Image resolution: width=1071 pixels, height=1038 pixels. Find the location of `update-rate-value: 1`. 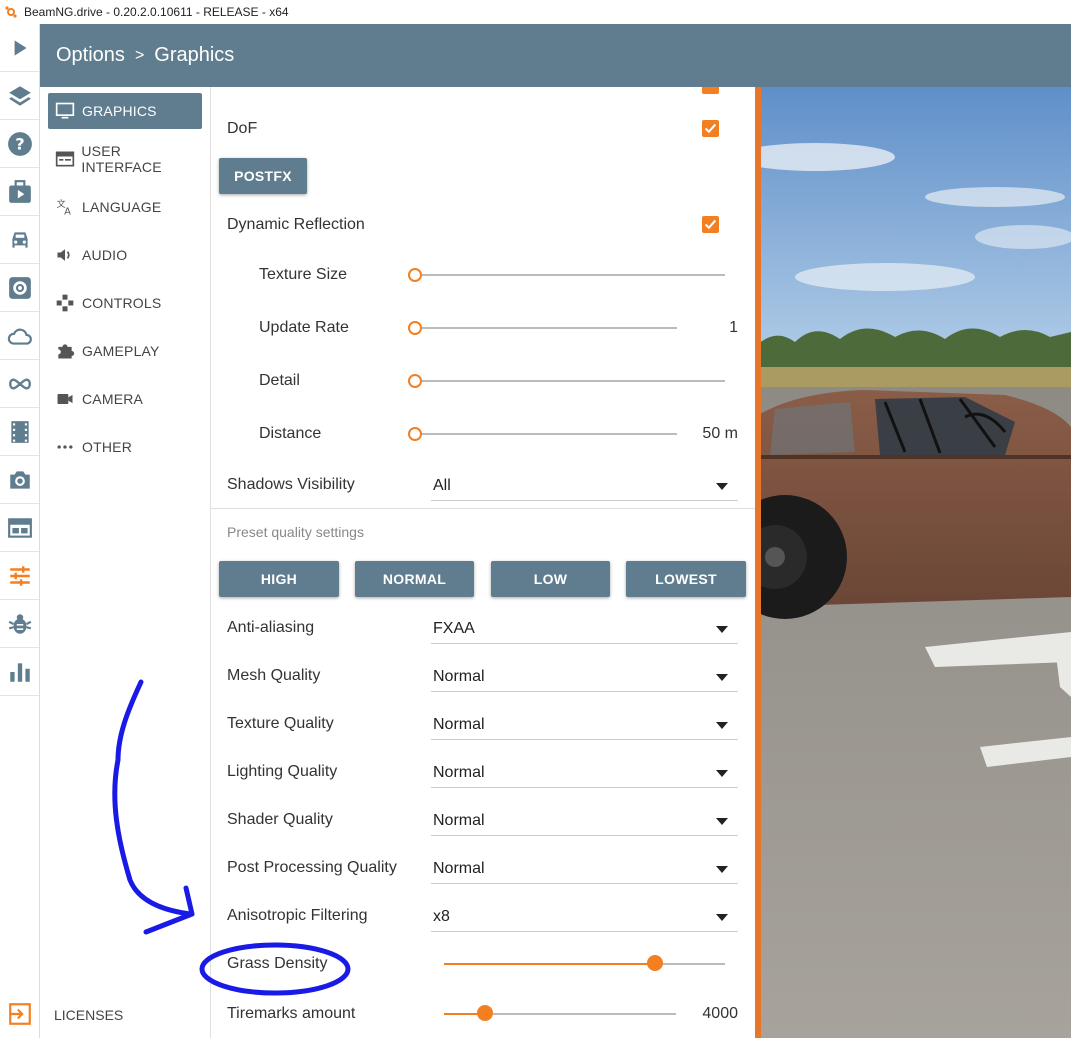

update-rate-value: 1 is located at coordinates (733, 327).